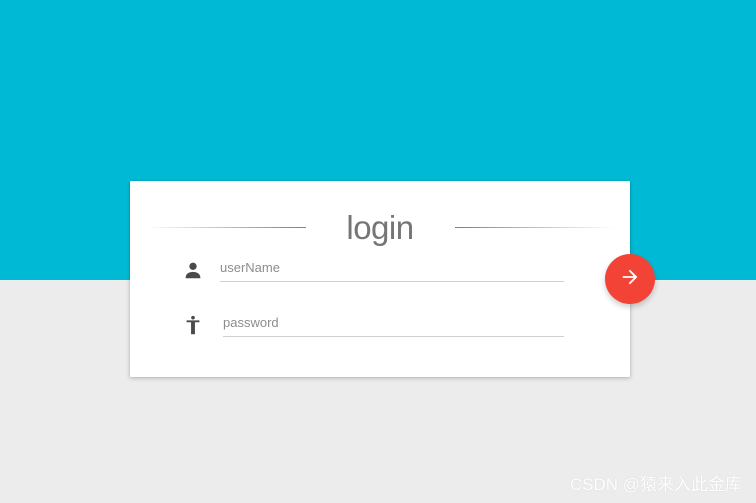 The image size is (756, 503). I want to click on username-row, so click(373, 270).